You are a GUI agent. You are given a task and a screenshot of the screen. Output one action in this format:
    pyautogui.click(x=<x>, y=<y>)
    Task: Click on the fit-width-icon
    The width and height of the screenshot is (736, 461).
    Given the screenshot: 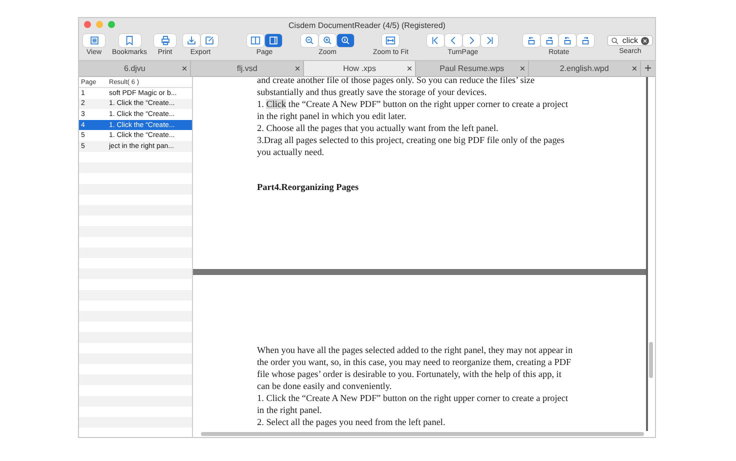 What is the action you would take?
    pyautogui.click(x=390, y=40)
    